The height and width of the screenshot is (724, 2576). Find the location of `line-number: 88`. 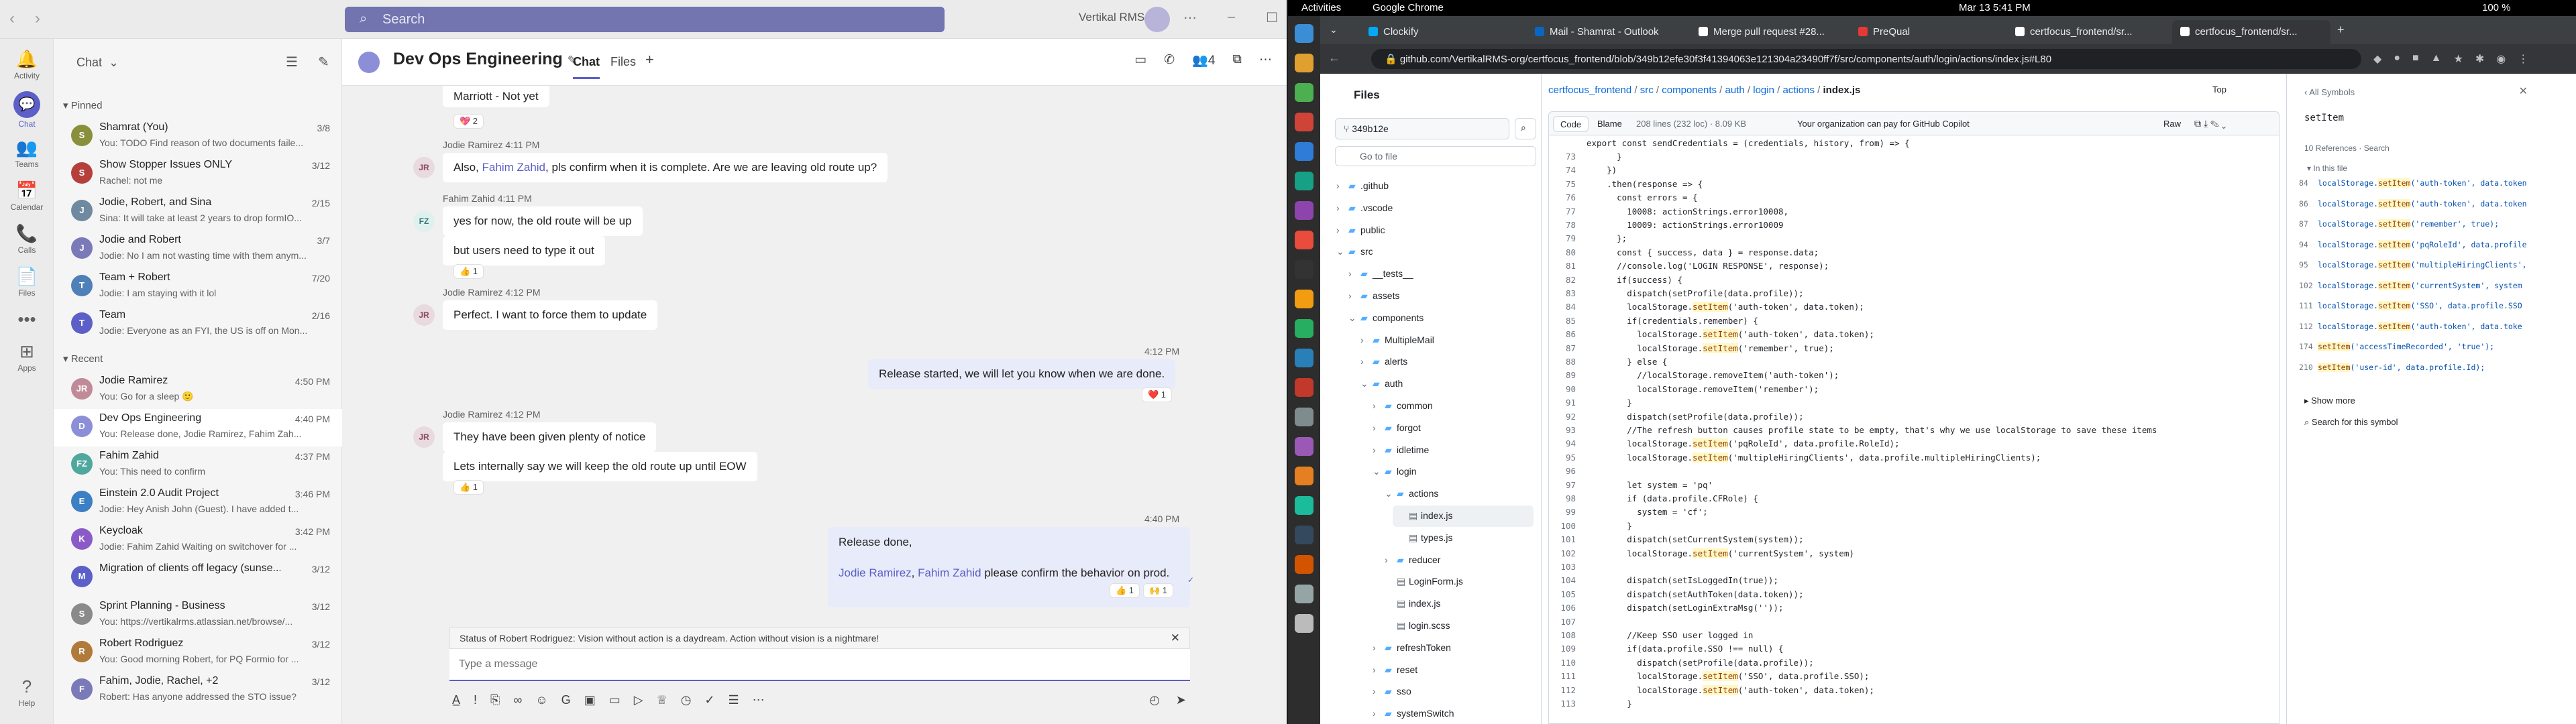

line-number: 88 is located at coordinates (1568, 362).